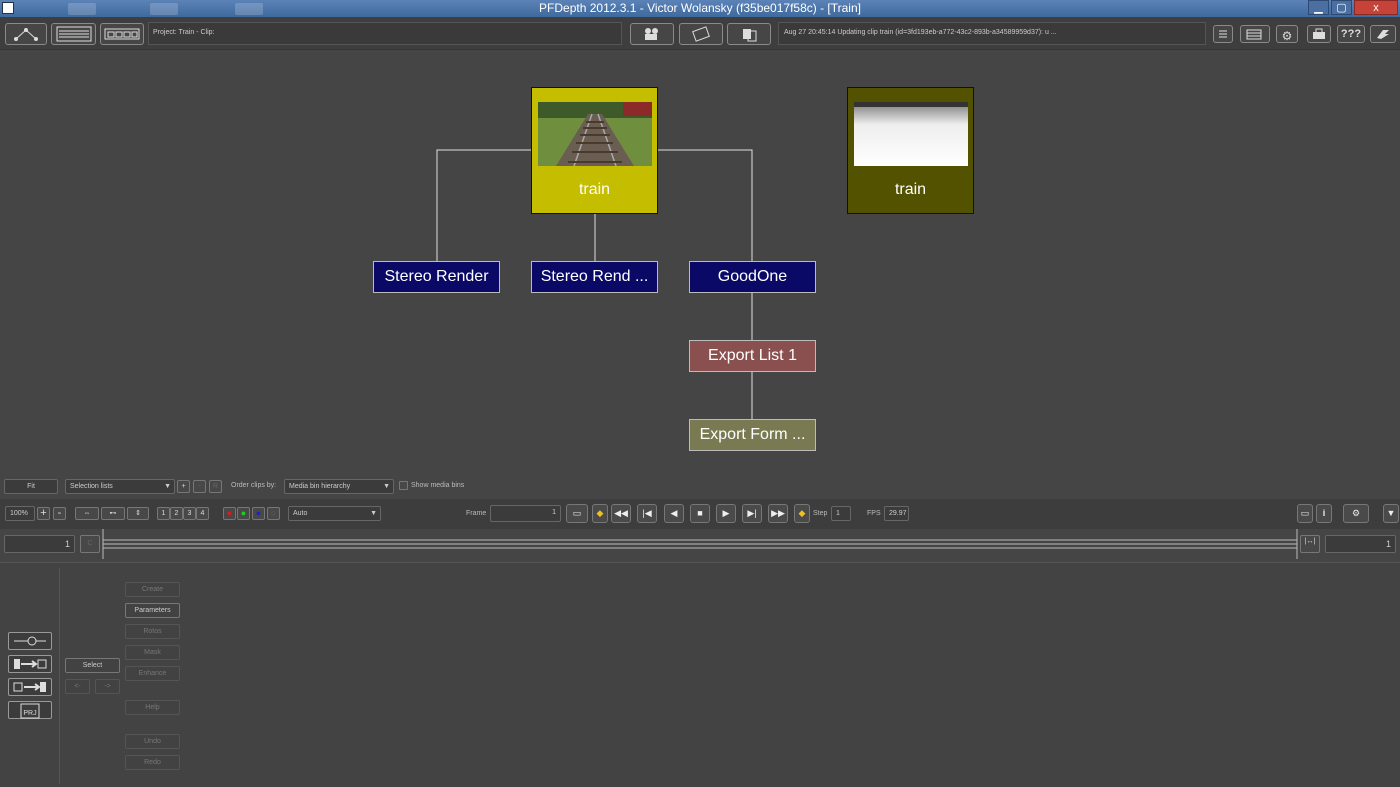 This screenshot has width=1400, height=787. Describe the element at coordinates (752, 277) in the screenshot. I see `node-goodone: GoodOne` at that location.